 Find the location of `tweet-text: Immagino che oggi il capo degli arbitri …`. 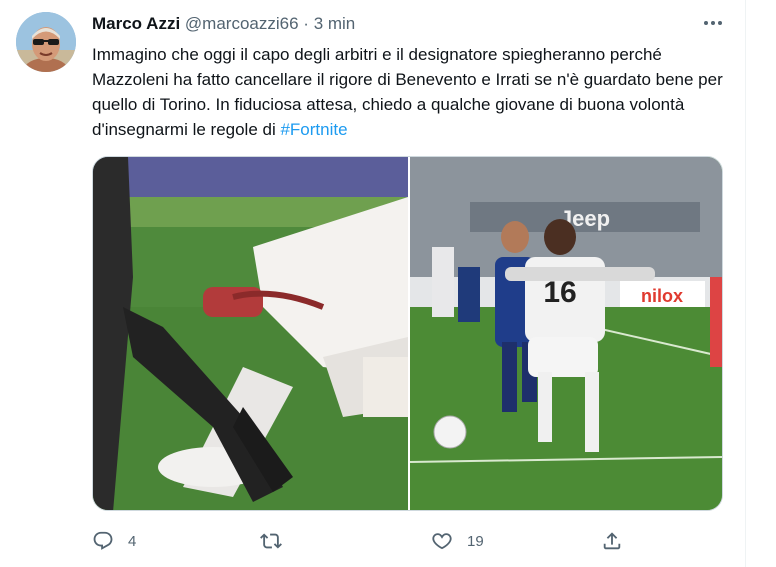

tweet-text: Immagino che oggi il capo degli arbitri … is located at coordinates (412, 92).